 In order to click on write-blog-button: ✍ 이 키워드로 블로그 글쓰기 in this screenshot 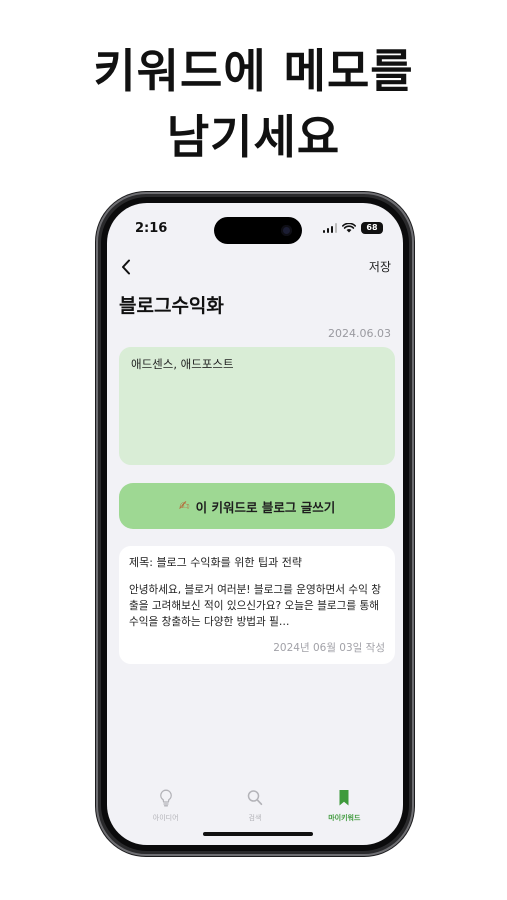, I will do `click(257, 506)`.